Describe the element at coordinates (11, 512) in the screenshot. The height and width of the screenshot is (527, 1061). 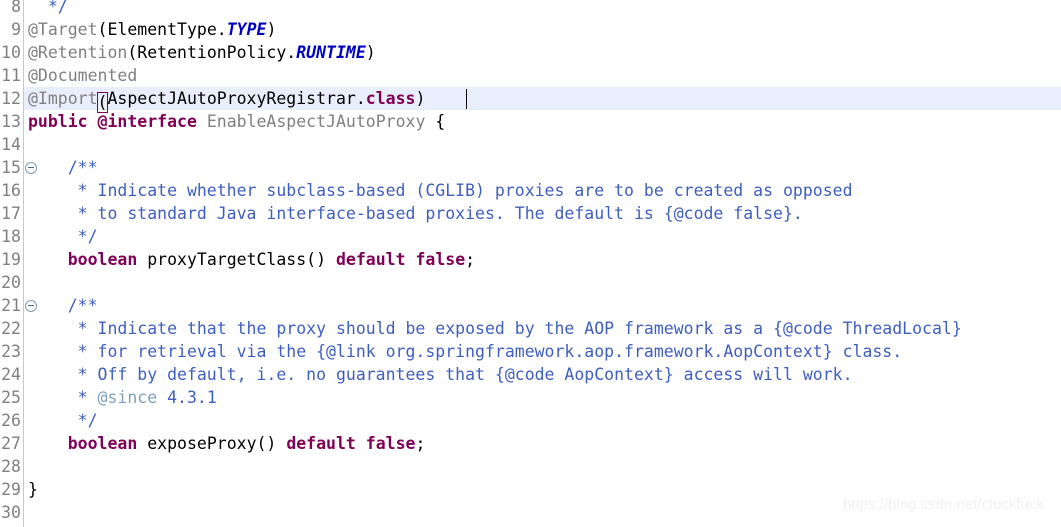
I see `line-number: 30` at that location.